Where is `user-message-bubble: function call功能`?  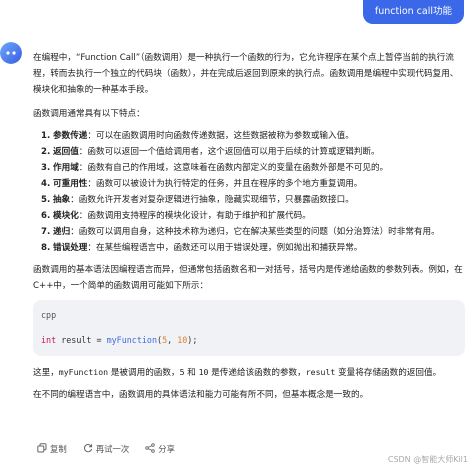 user-message-bubble: function call功能 is located at coordinates (413, 12).